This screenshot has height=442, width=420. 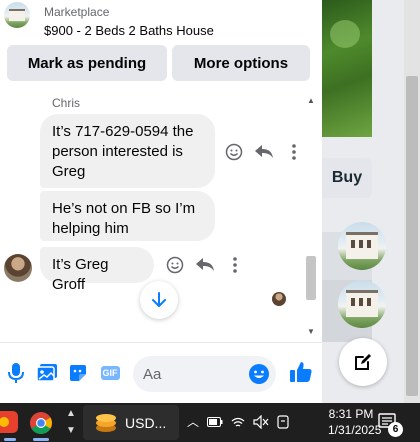 I want to click on taskbar-clock: 8:31 PM 1/31/2025, so click(x=355, y=422).